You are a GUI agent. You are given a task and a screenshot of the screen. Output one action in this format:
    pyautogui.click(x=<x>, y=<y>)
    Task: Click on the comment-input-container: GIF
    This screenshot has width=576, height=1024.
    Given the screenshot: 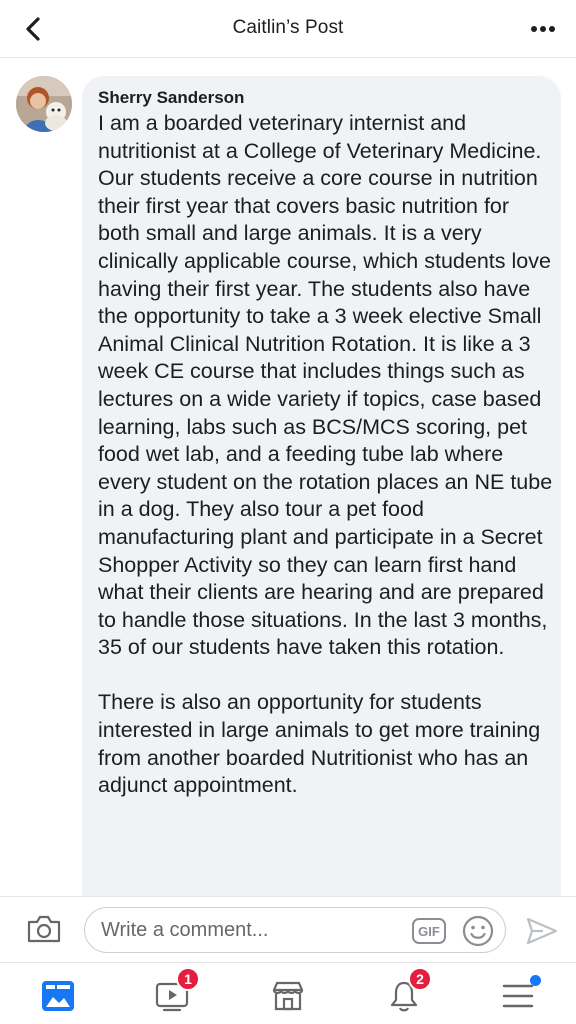 What is the action you would take?
    pyautogui.click(x=295, y=930)
    